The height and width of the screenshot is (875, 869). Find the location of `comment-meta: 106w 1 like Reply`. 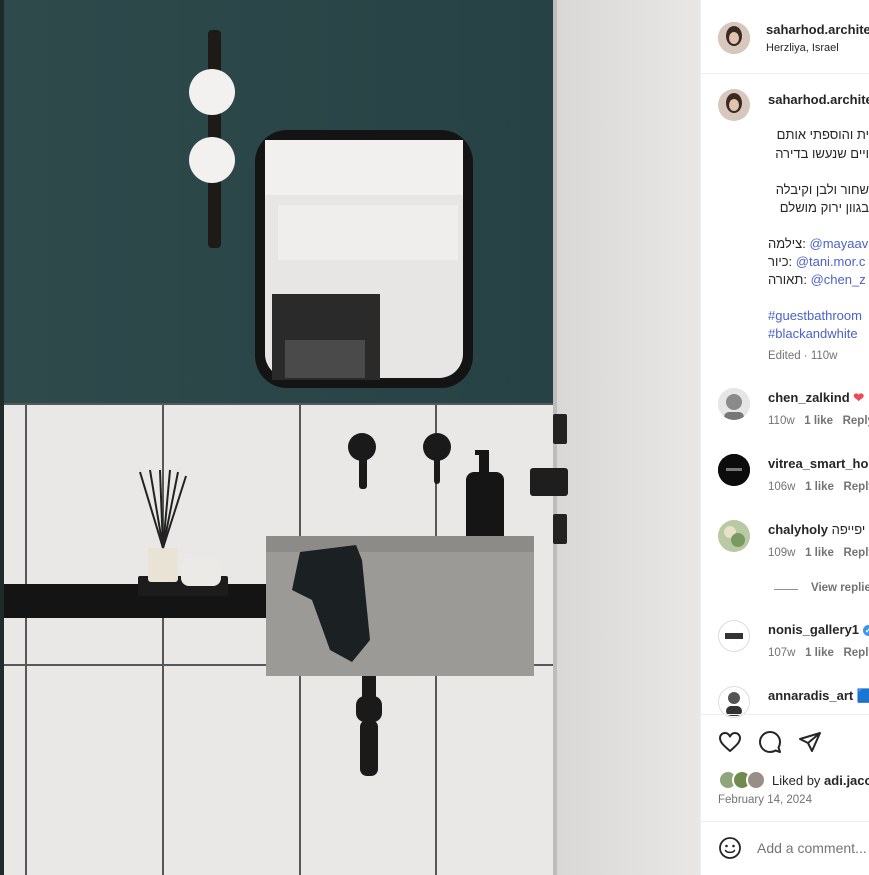

comment-meta: 106w 1 like Reply is located at coordinates (818, 487).